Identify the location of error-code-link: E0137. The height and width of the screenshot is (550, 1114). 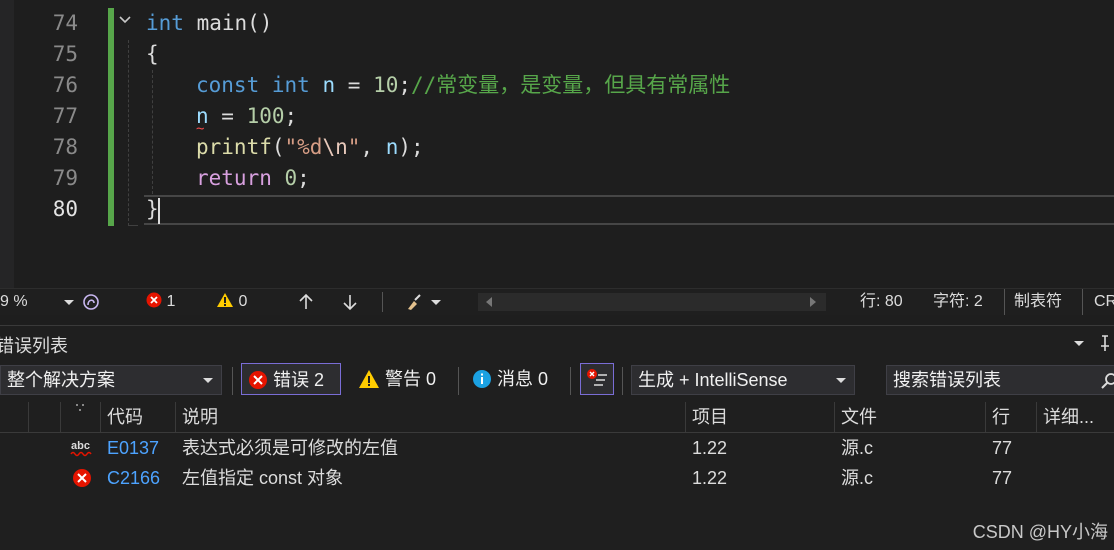
(133, 448).